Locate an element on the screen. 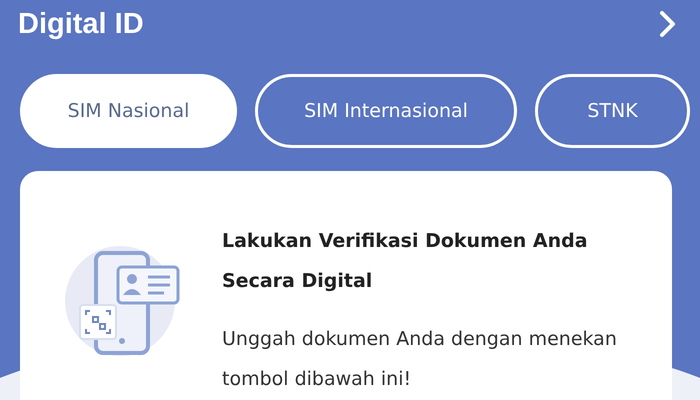  section-title: Digital ID is located at coordinates (81, 24).